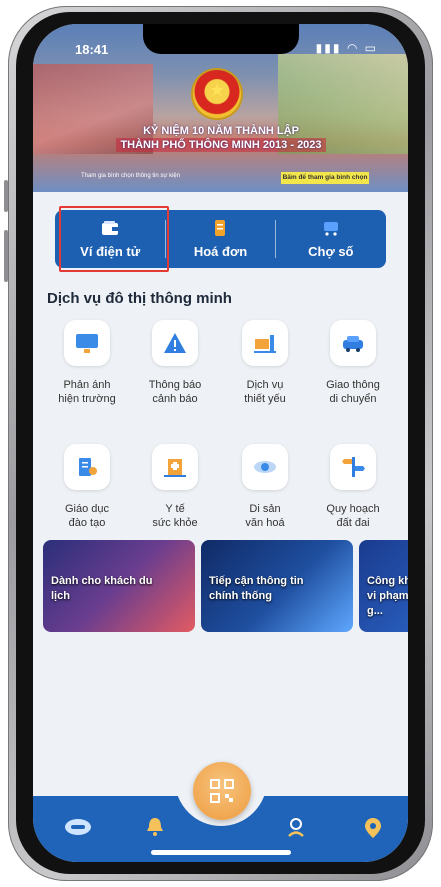  I want to click on service-item: Giáo dục đào tạo, so click(87, 487).